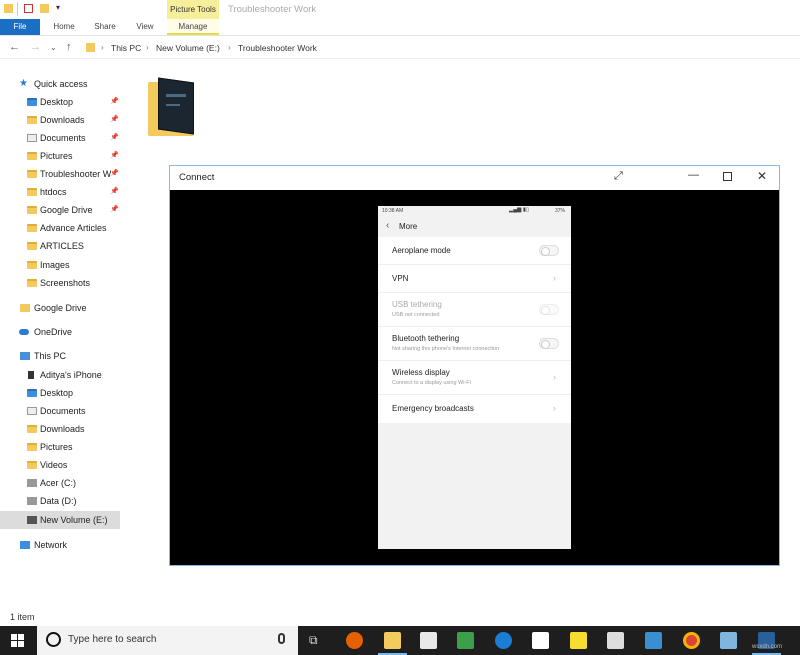 This screenshot has width=800, height=655. I want to click on tab-home: Home, so click(64, 27).